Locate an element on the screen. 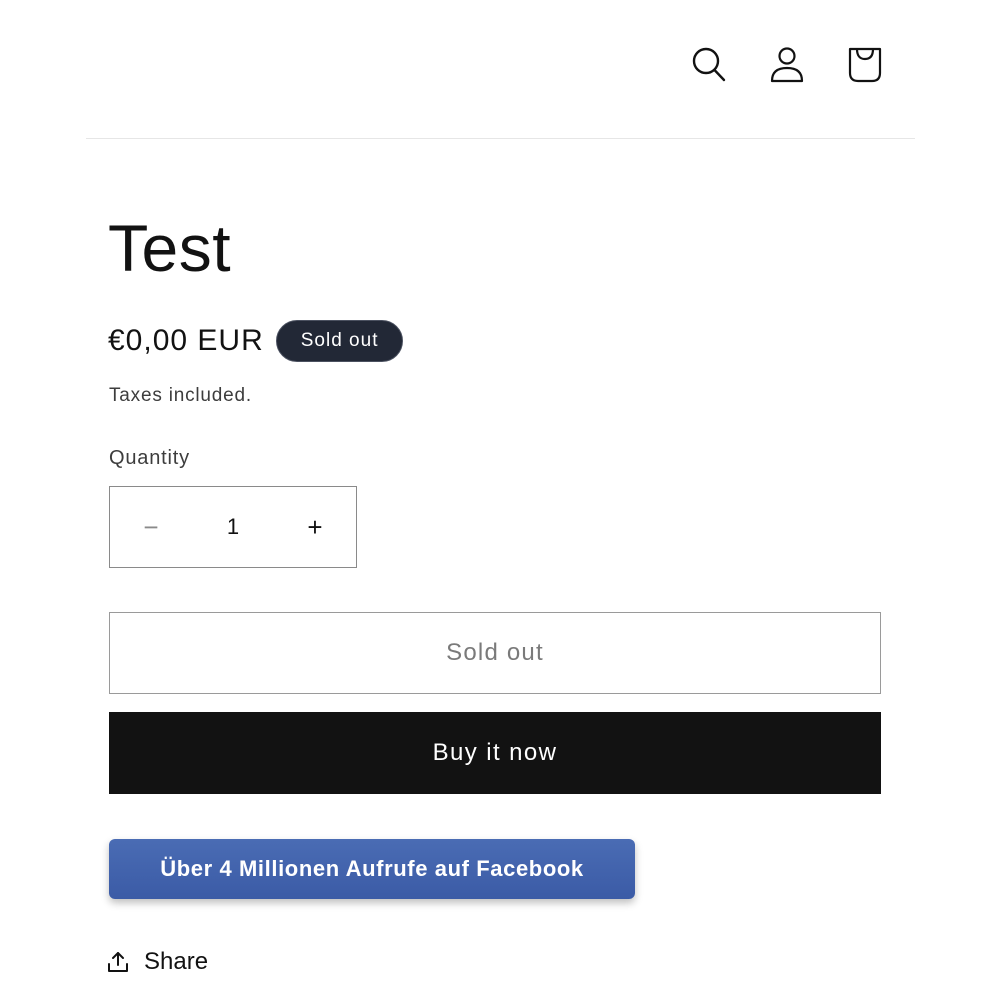  share-label: Share is located at coordinates (176, 961).